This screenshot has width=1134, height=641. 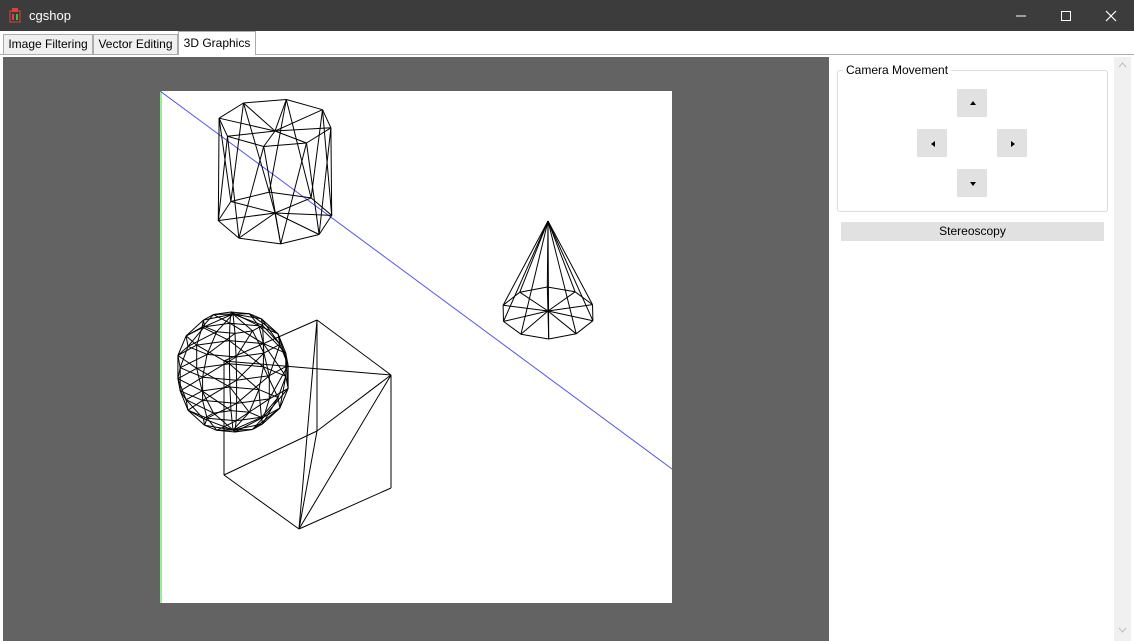 I want to click on stereoscopy-button: Stereoscopy, so click(x=972, y=231).